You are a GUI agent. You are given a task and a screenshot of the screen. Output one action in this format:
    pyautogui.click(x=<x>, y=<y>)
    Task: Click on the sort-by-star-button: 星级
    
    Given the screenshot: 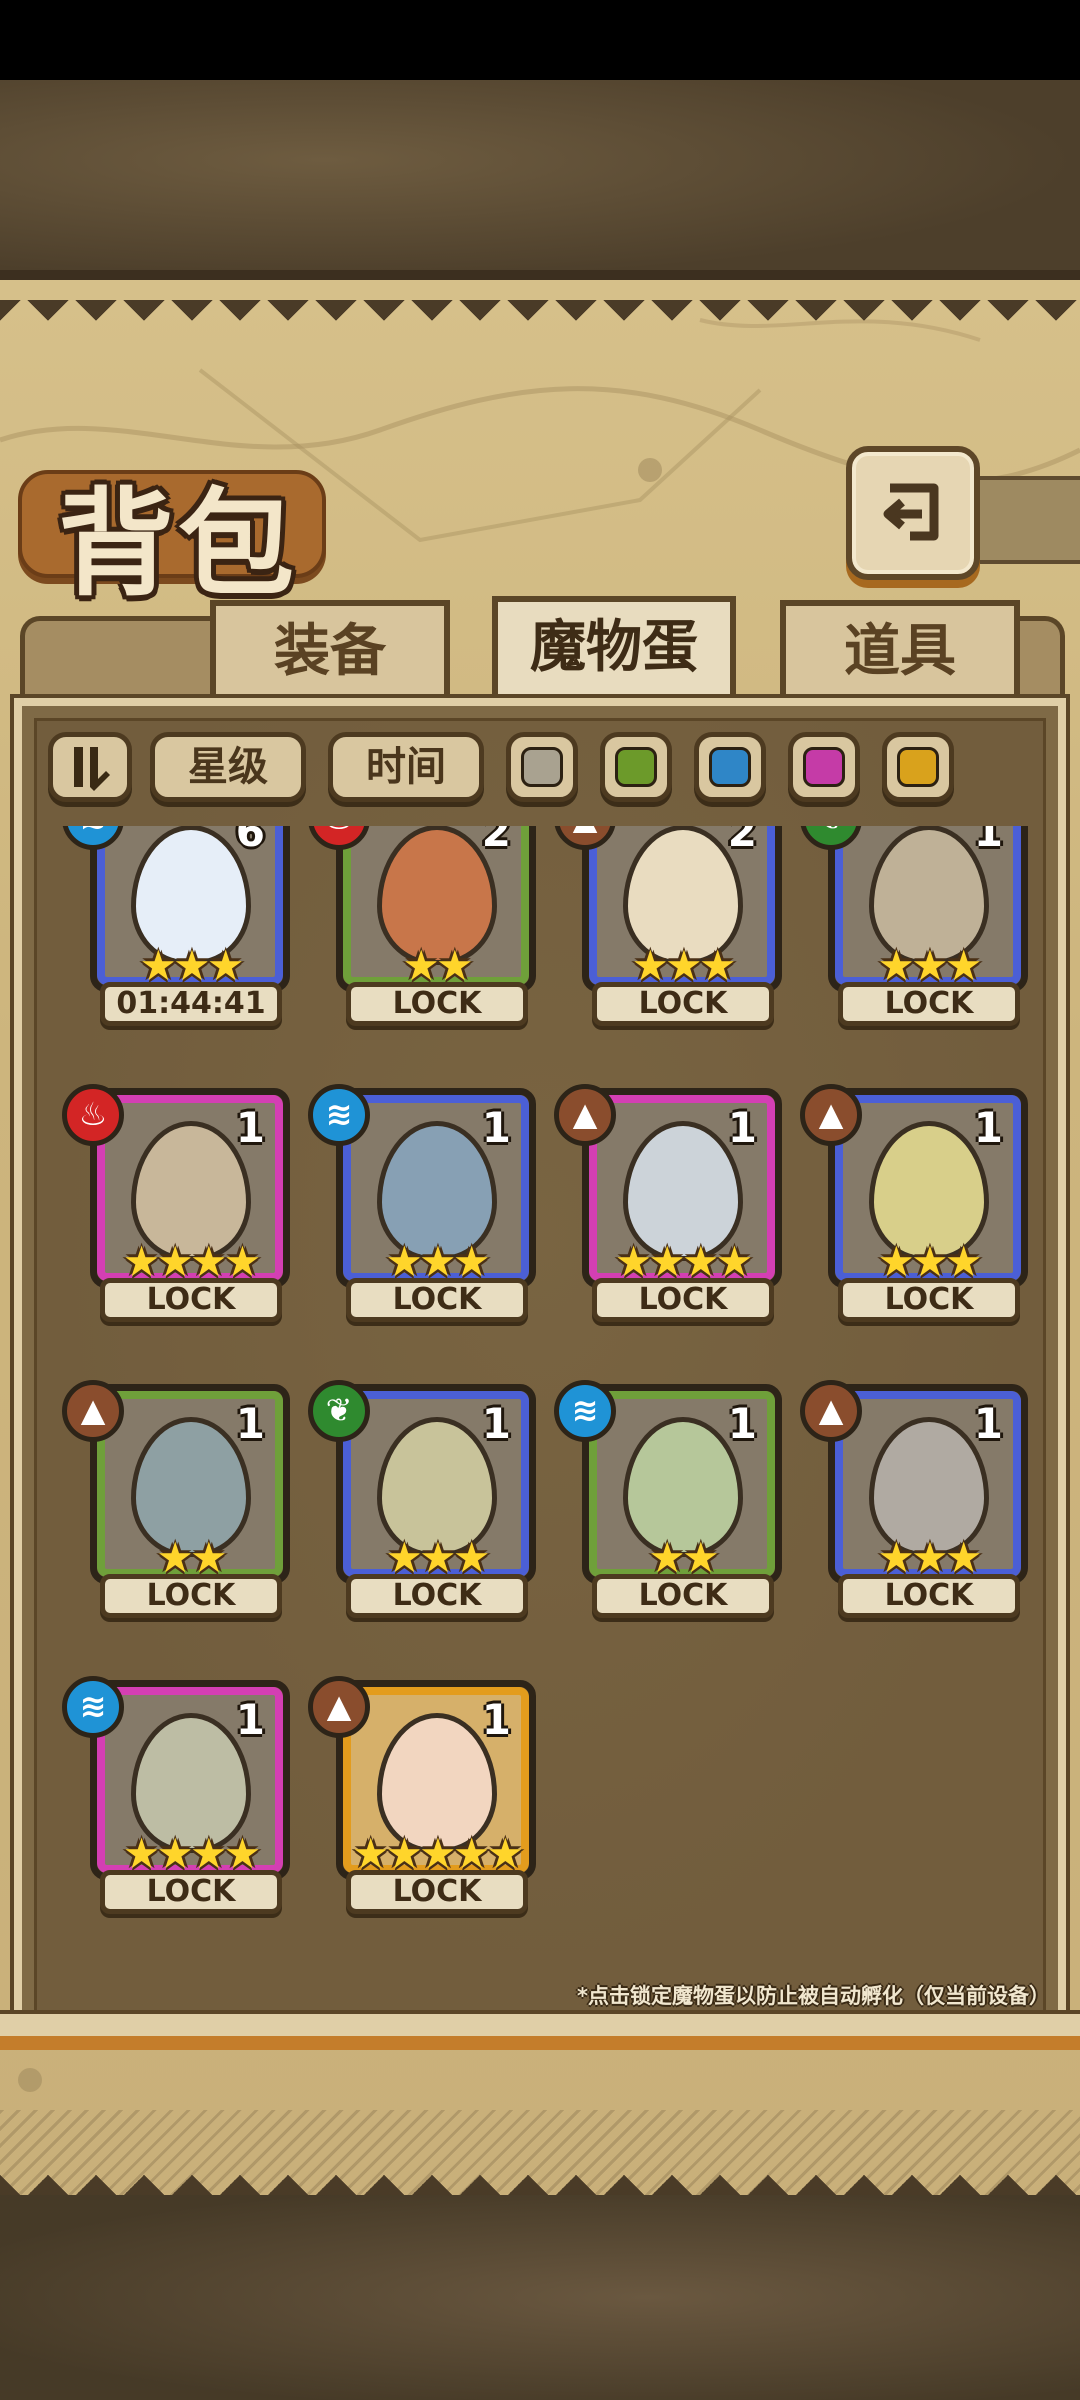 What is the action you would take?
    pyautogui.click(x=228, y=767)
    